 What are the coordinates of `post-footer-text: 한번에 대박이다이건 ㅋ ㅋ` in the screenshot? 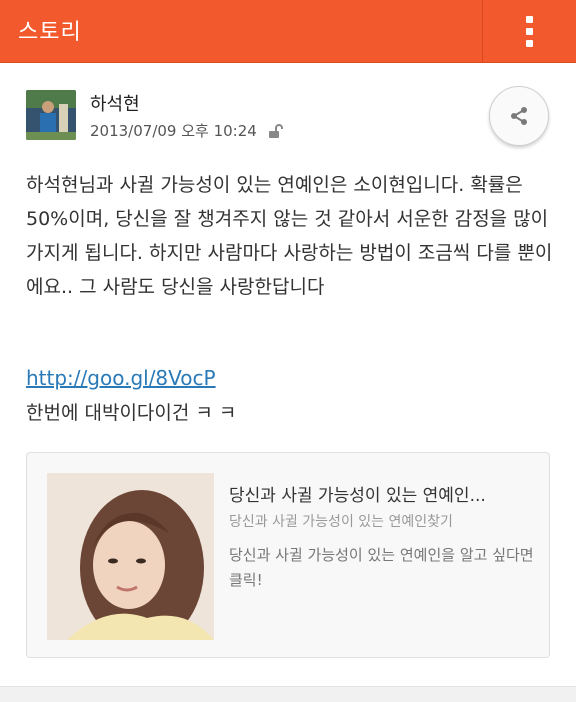 It's located at (131, 413).